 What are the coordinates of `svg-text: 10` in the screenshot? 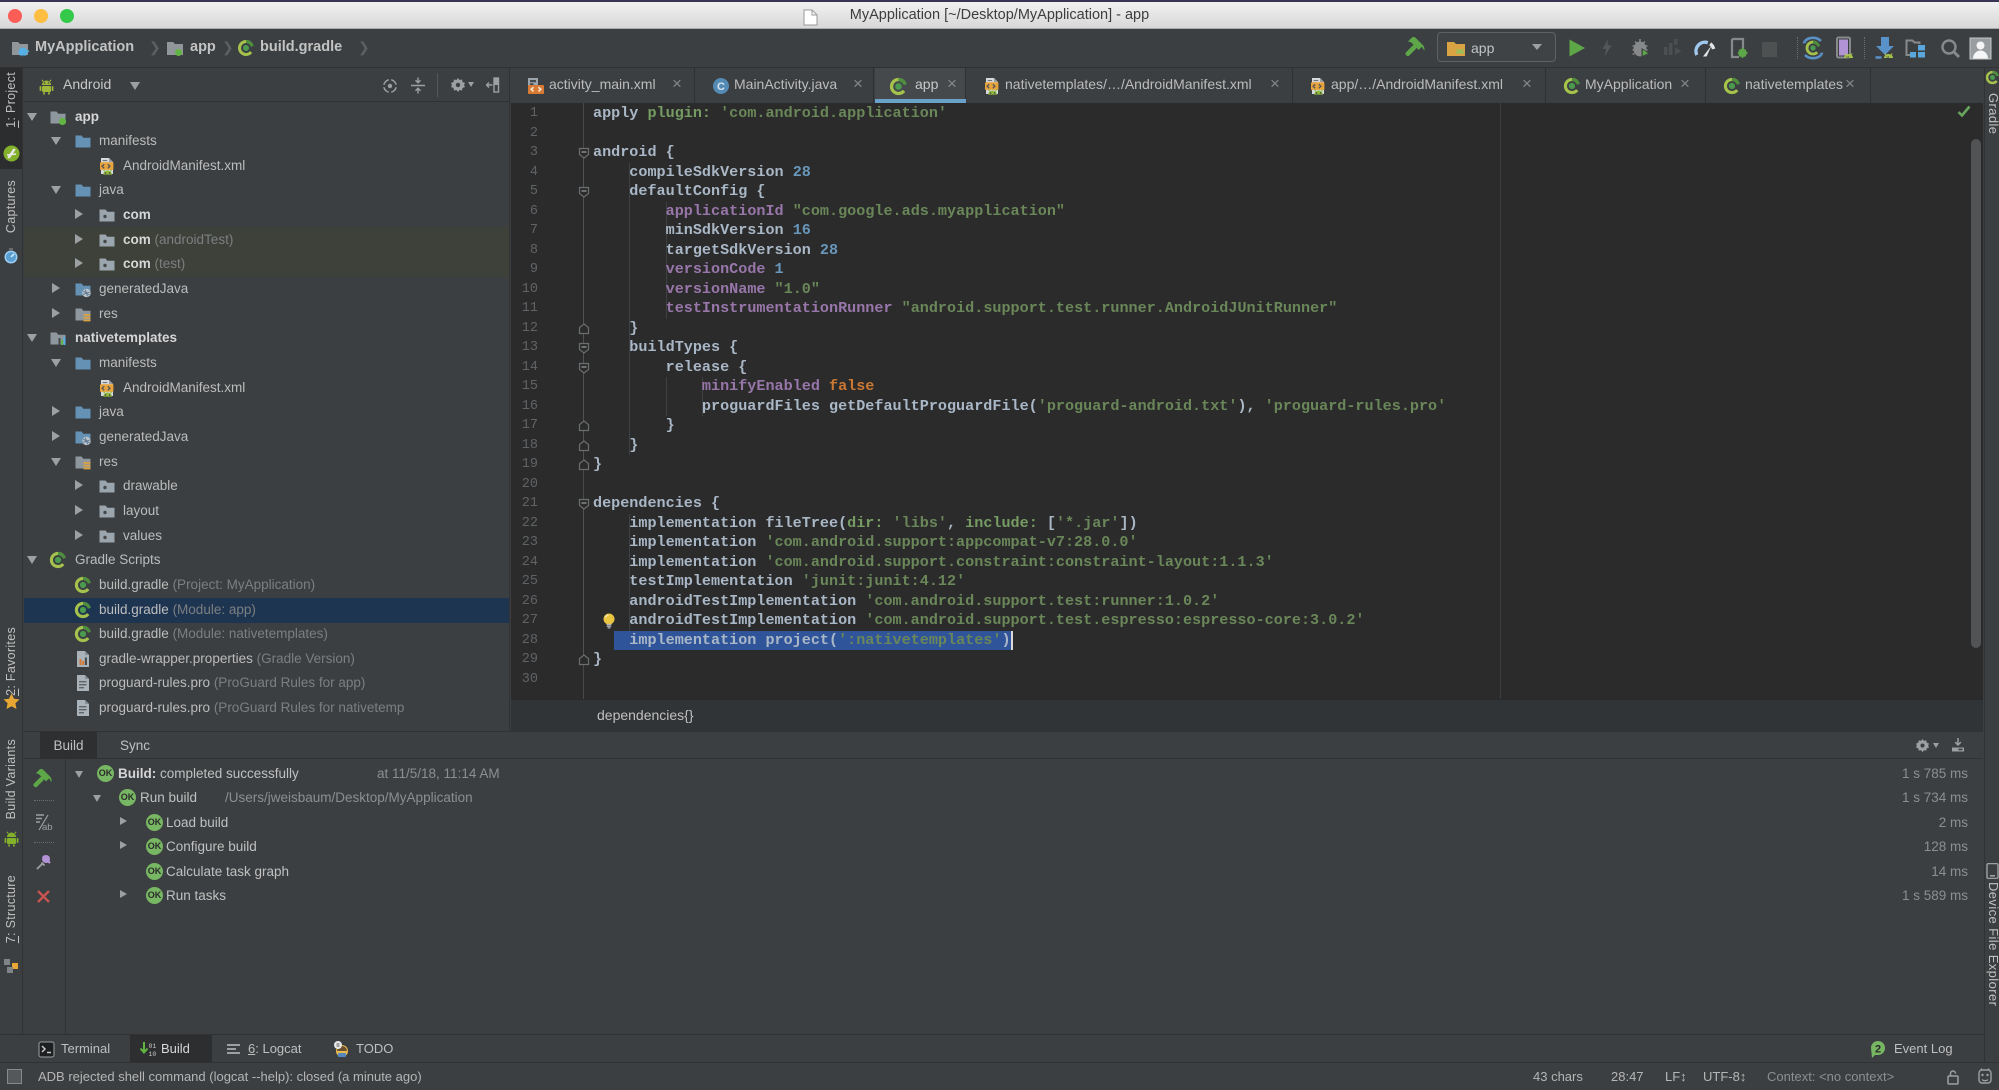 It's located at (153, 1054).